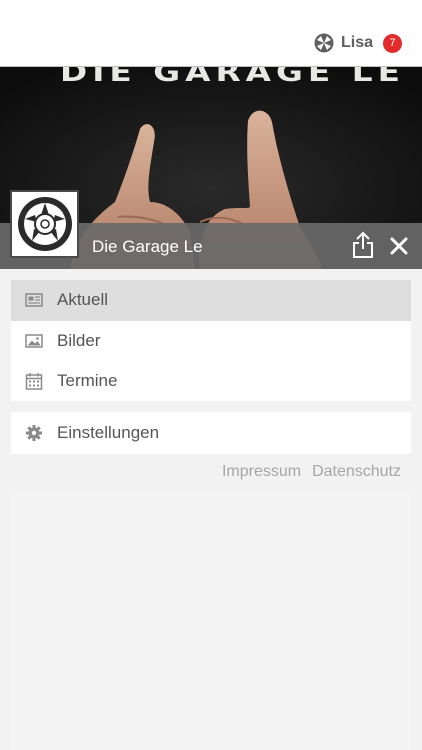 The width and height of the screenshot is (422, 750). What do you see at coordinates (324, 43) in the screenshot?
I see `app-logo-icon` at bounding box center [324, 43].